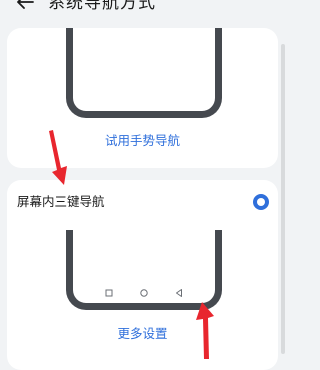 This screenshot has width=320, height=370. I want to click on title-bar: 系统导航方式, so click(142, 9).